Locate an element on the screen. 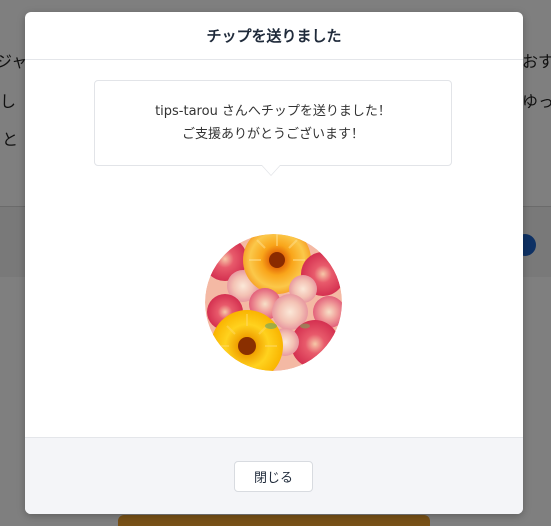  modal-title: チップを送りました is located at coordinates (274, 36).